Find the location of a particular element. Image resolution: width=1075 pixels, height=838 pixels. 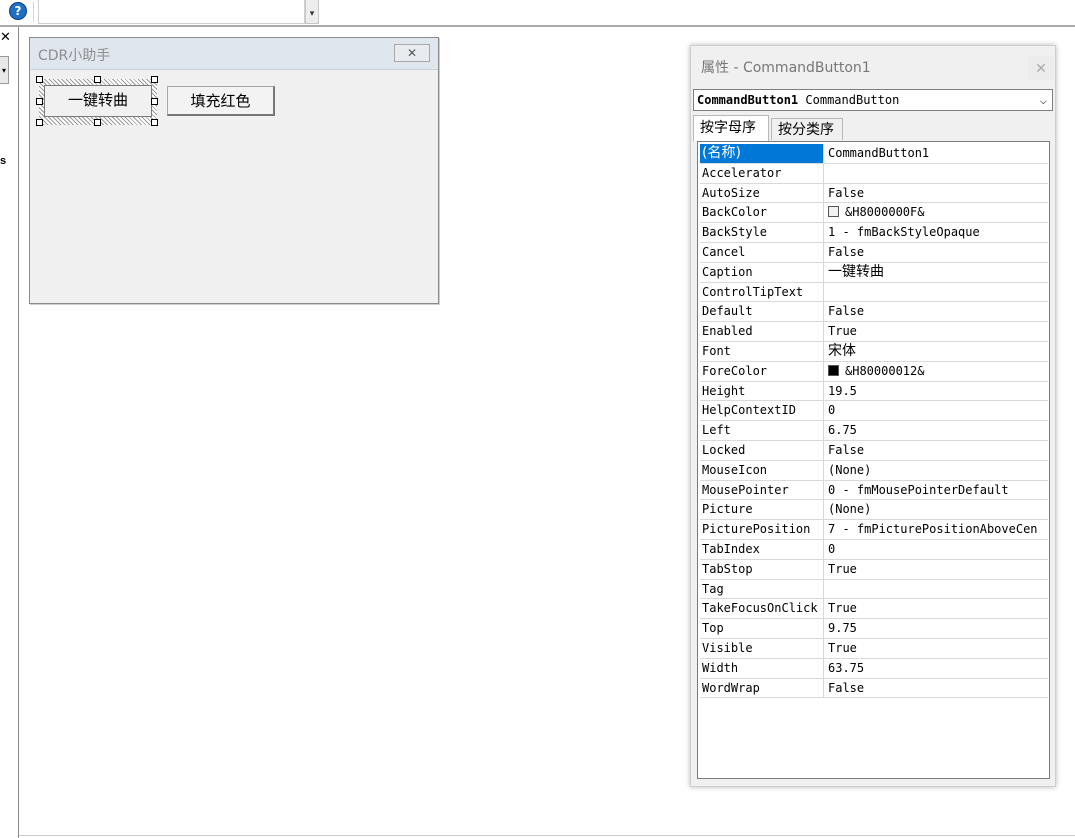

property-row: Top 9.75 is located at coordinates (874, 629).